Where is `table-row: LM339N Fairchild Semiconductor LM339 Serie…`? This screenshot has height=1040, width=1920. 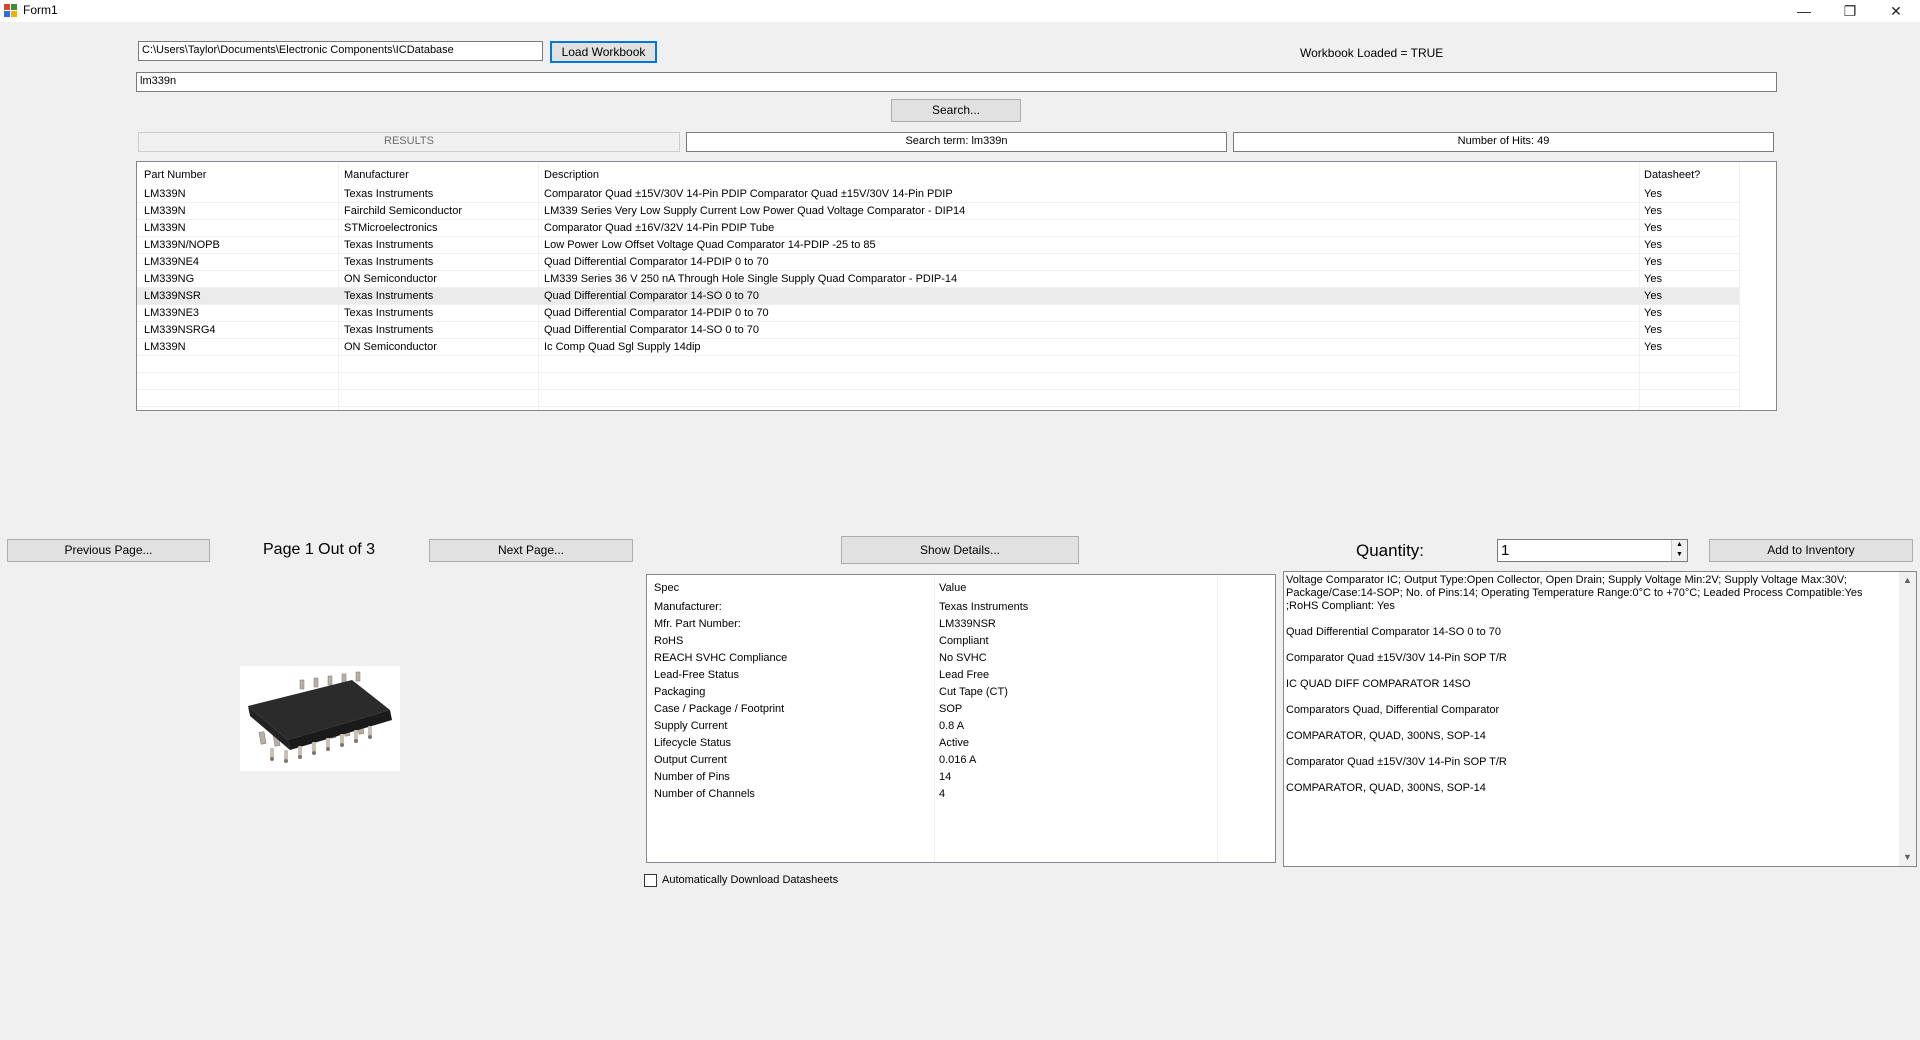
table-row: LM339N Fairchild Semiconductor LM339 Serie… is located at coordinates (938, 211).